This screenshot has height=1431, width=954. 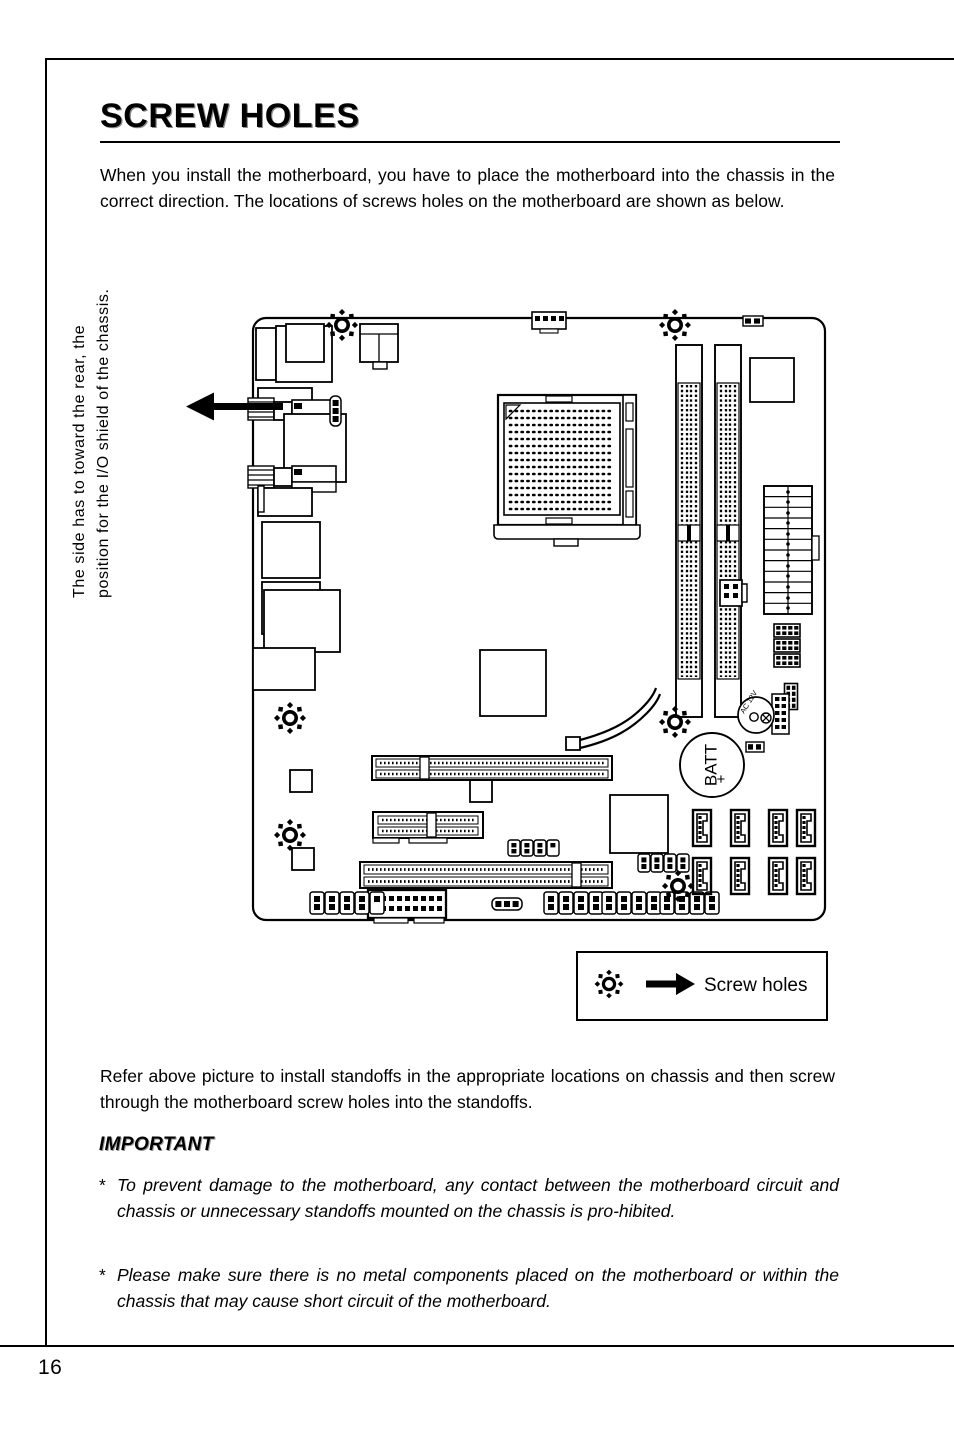 What do you see at coordinates (470, 142) in the screenshot?
I see `title-underline` at bounding box center [470, 142].